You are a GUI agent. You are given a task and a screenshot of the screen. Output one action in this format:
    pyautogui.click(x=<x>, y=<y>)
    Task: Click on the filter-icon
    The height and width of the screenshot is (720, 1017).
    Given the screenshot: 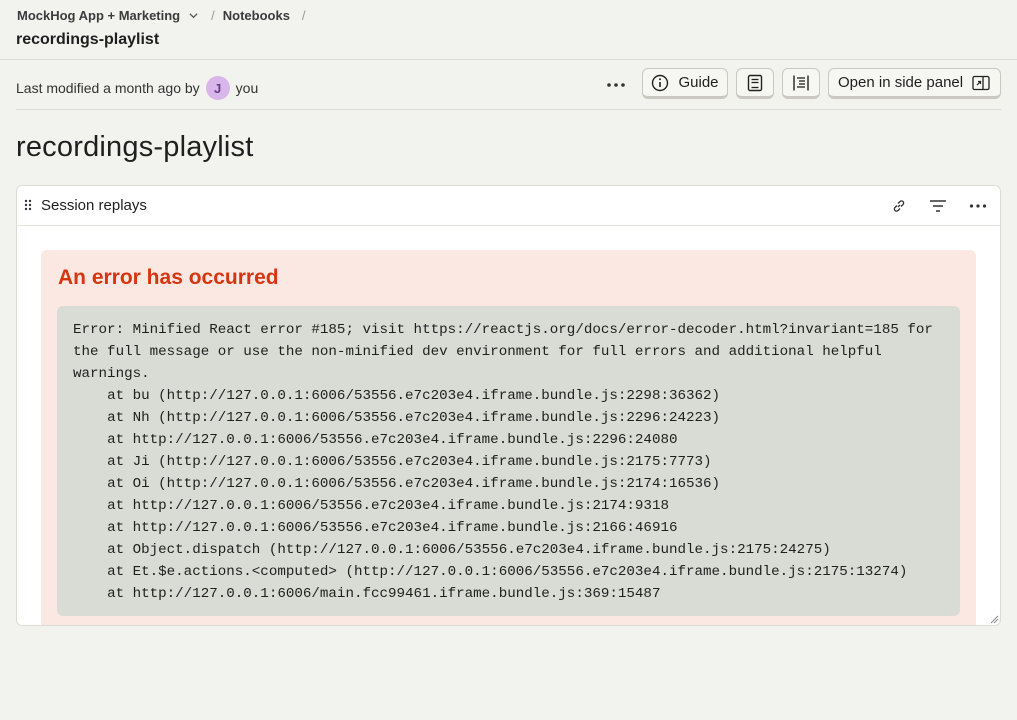 What is the action you would take?
    pyautogui.click(x=938, y=206)
    